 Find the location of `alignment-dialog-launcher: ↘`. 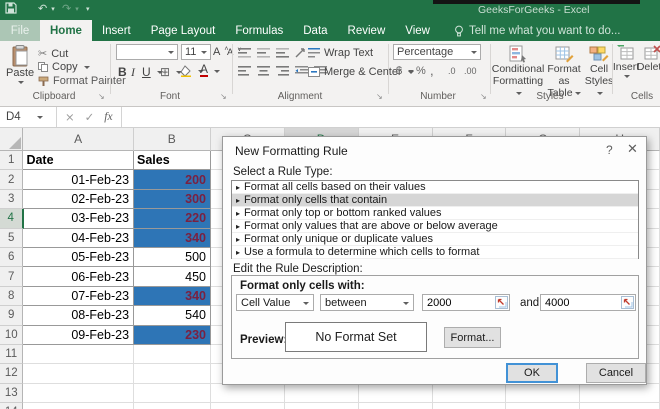

alignment-dialog-launcher: ↘ is located at coordinates (379, 96).